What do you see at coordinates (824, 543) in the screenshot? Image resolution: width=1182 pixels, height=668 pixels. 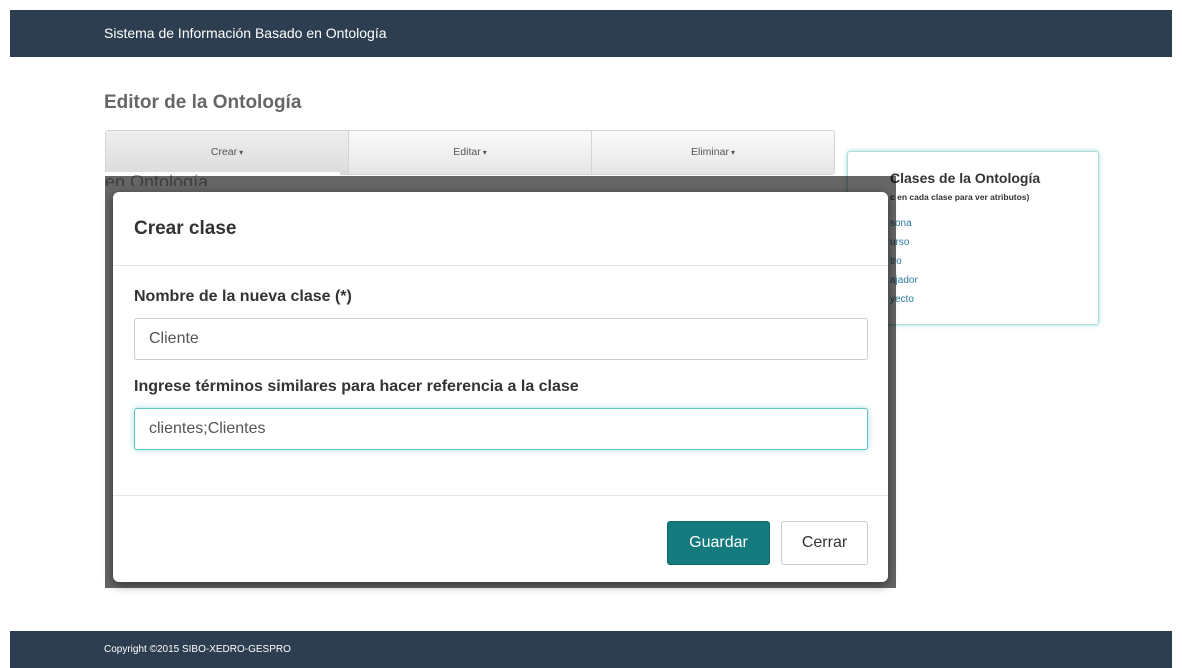 I see `close-button: Cerrar` at bounding box center [824, 543].